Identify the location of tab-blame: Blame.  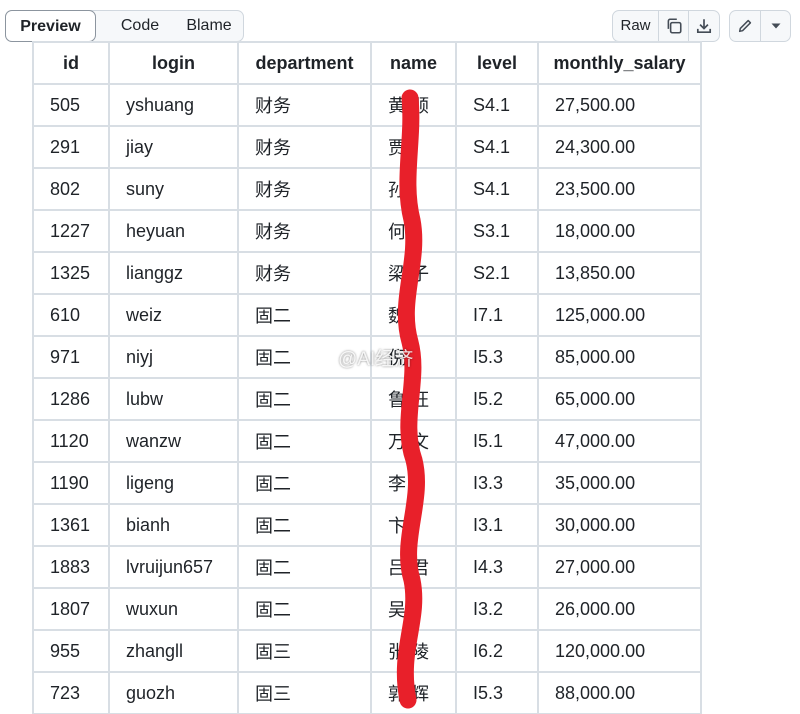
(209, 26).